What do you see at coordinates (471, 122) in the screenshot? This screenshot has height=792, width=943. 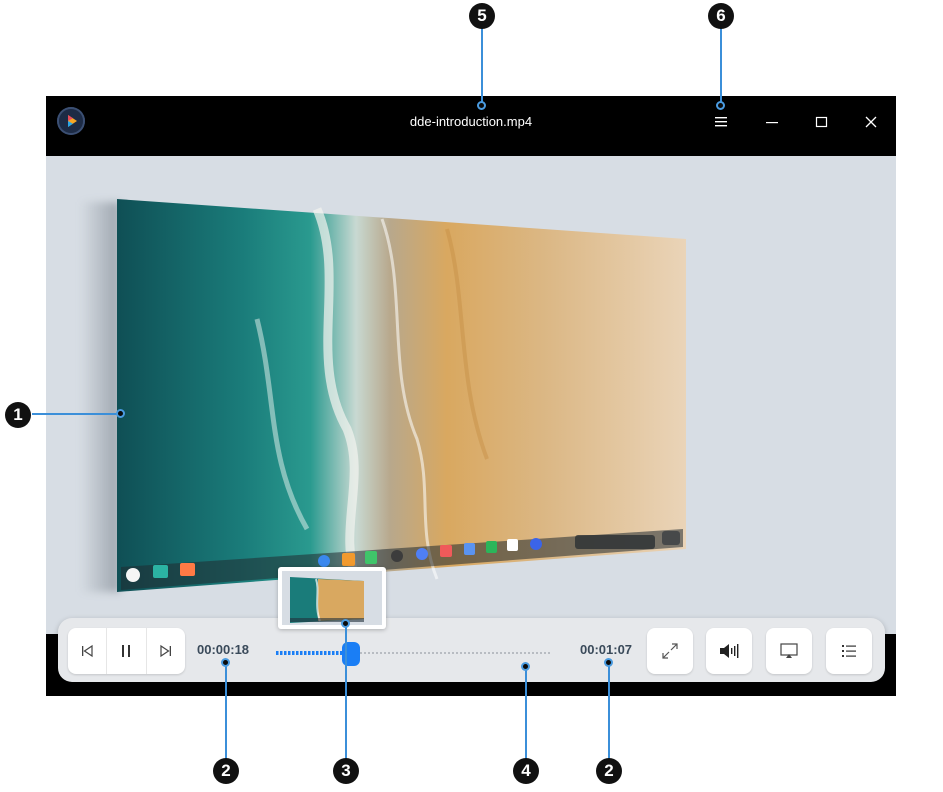 I see `title-bar: dde-introduction.mp4` at bounding box center [471, 122].